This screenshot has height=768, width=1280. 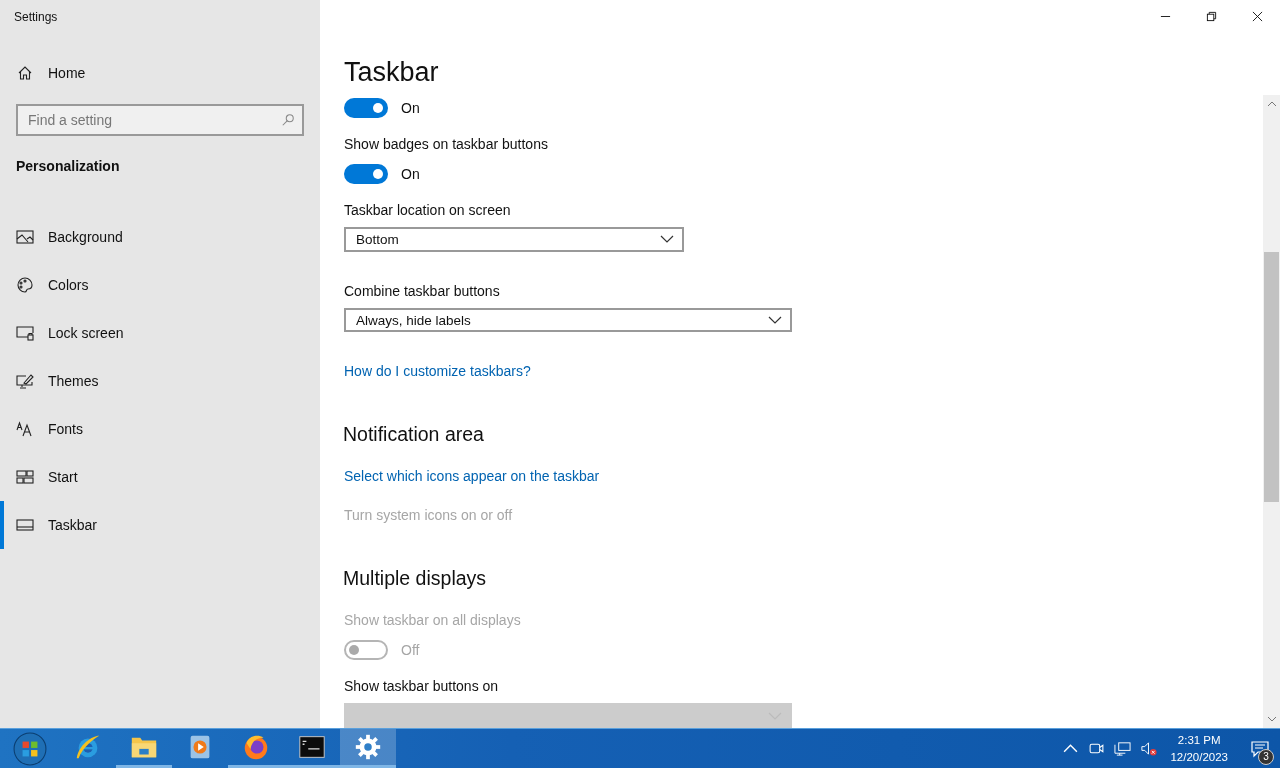 I want to click on muted-speaker-icon, so click(x=1149, y=748).